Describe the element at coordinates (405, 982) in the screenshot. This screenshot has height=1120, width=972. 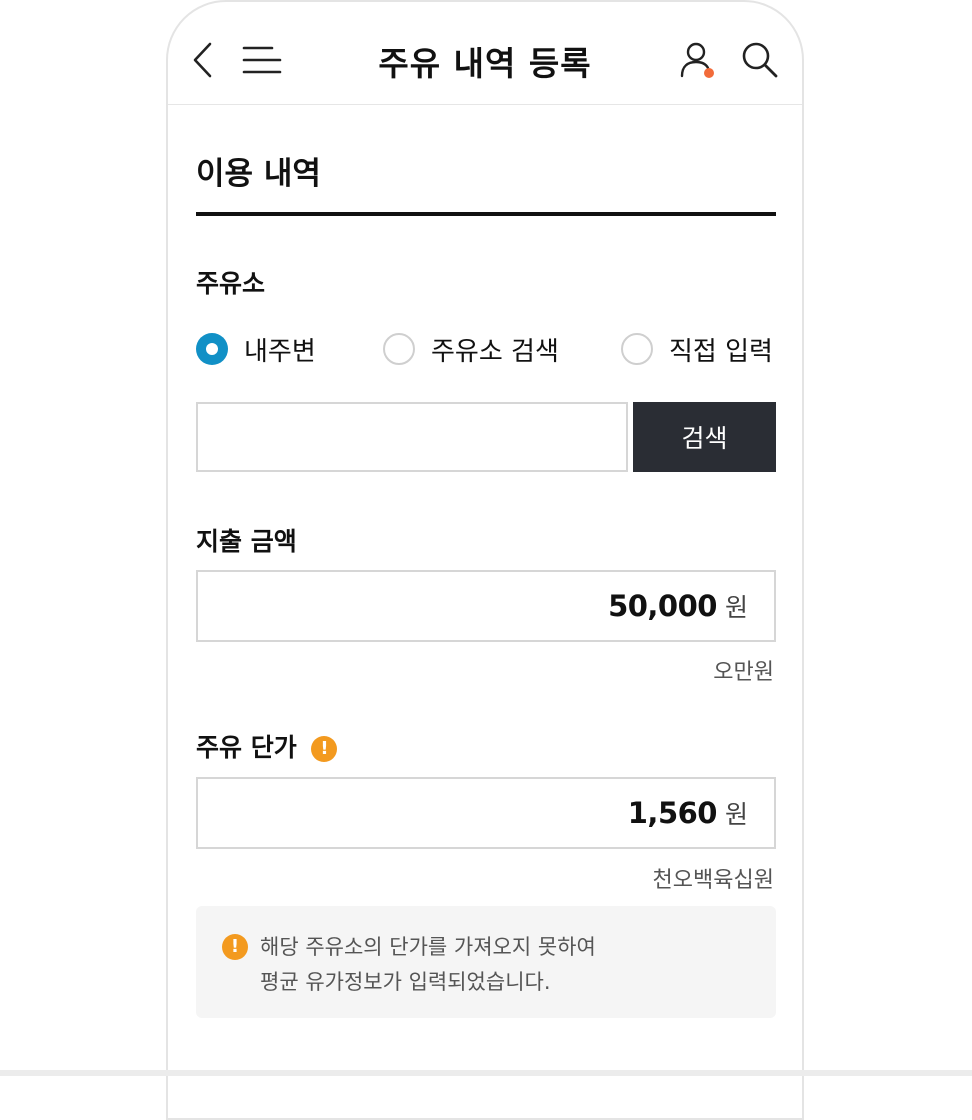
I see `notice-line: 평균 유가정보가 입력되었습니다.` at that location.